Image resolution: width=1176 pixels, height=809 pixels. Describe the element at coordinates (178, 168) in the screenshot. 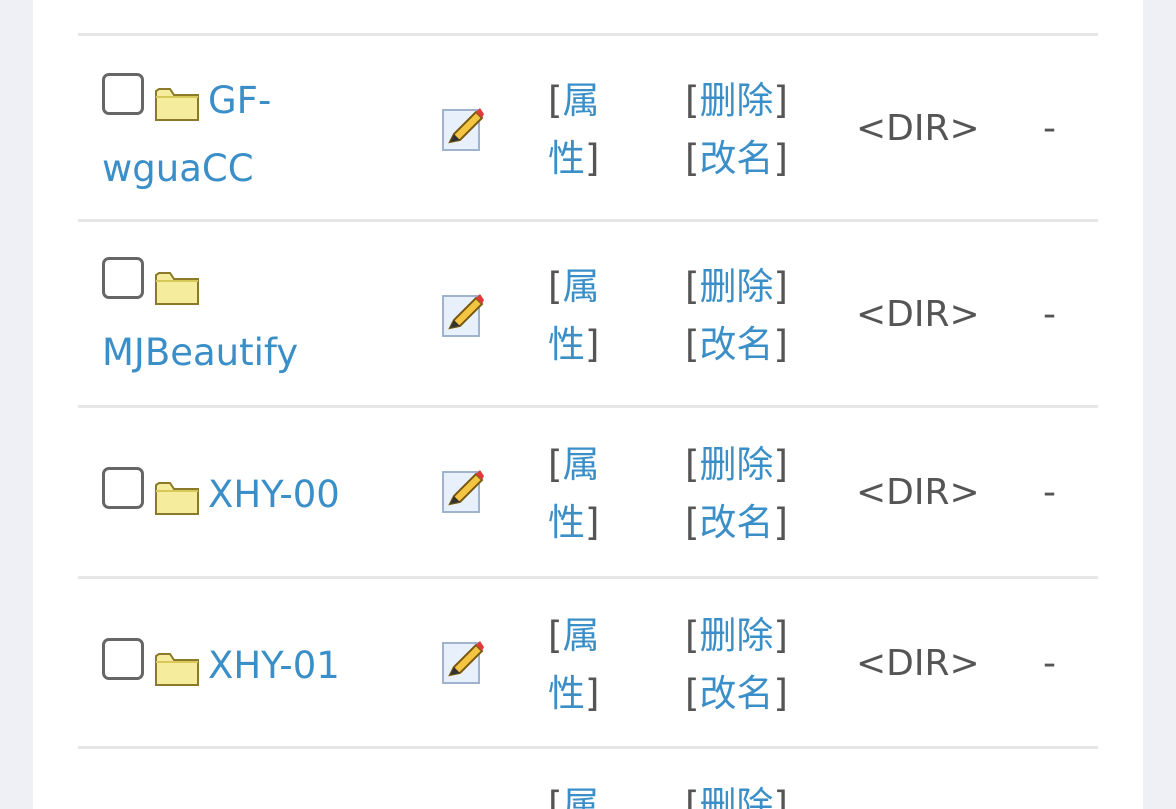

I see `folder-name-link-cont: wguaCC` at that location.